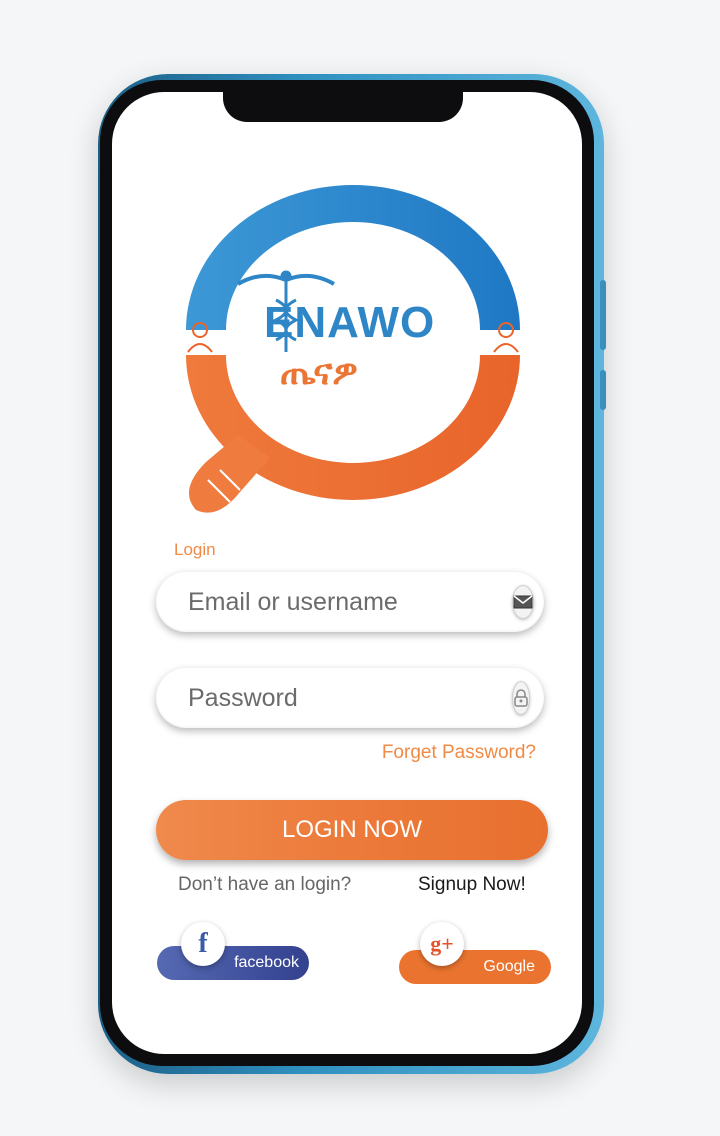  Describe the element at coordinates (203, 944) in the screenshot. I see `facebook-icon: f` at that location.